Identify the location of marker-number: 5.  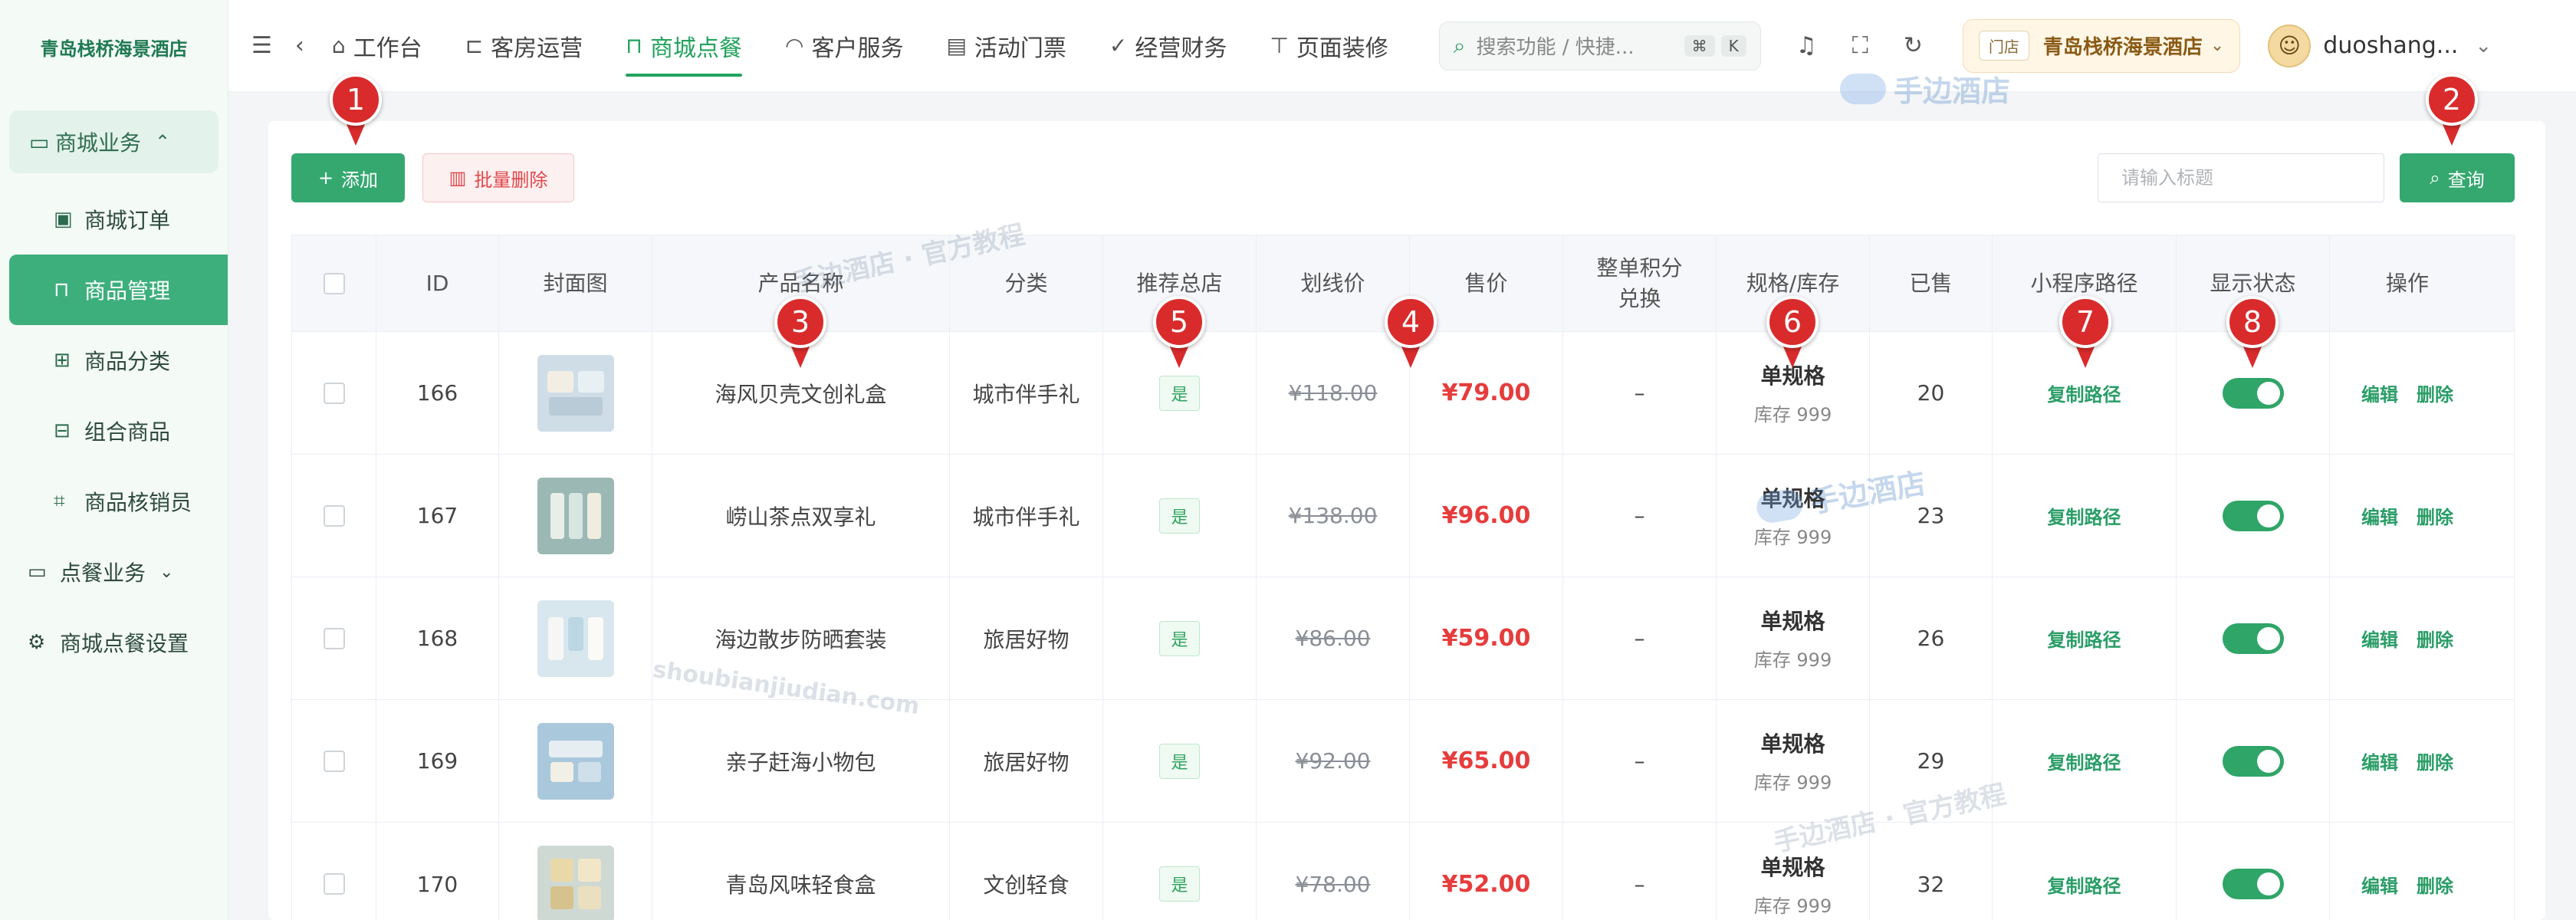
(1179, 322).